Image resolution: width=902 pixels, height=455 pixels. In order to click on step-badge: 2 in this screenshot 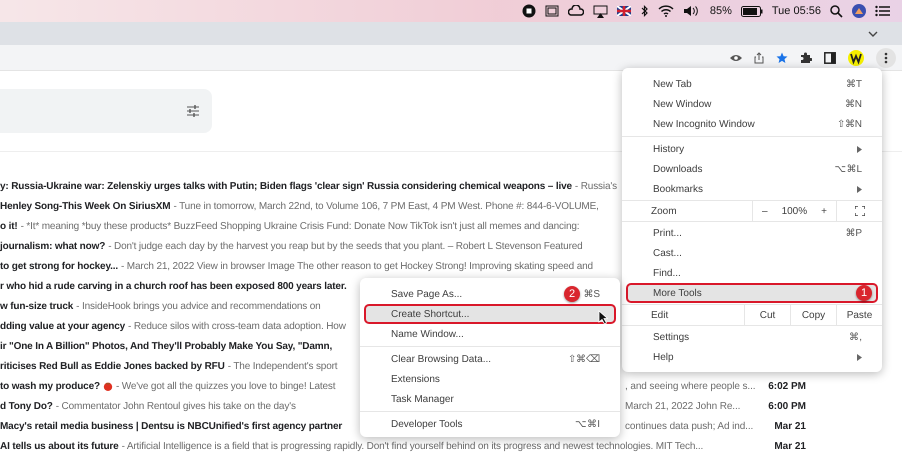, I will do `click(572, 294)`.